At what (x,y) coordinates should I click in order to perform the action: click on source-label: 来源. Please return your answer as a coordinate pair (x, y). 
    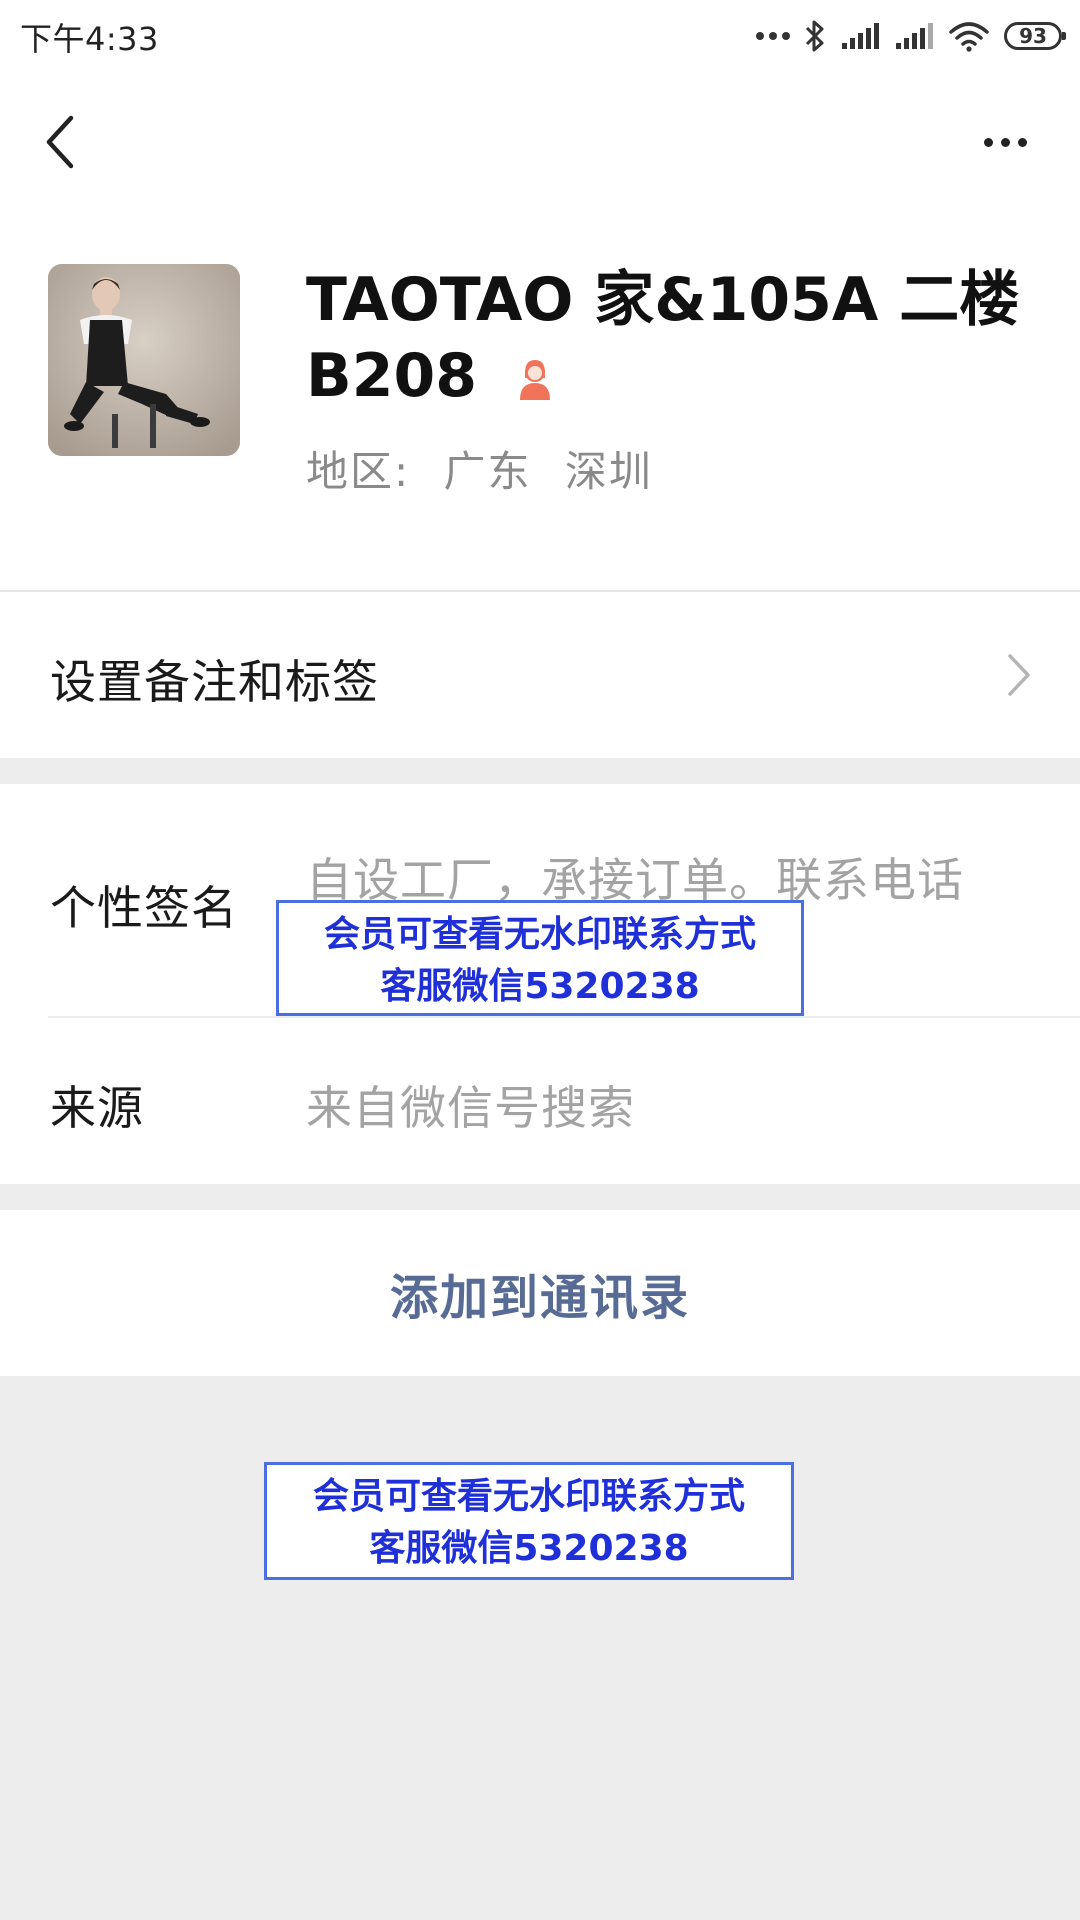
    Looking at the image, I should click on (97, 1108).